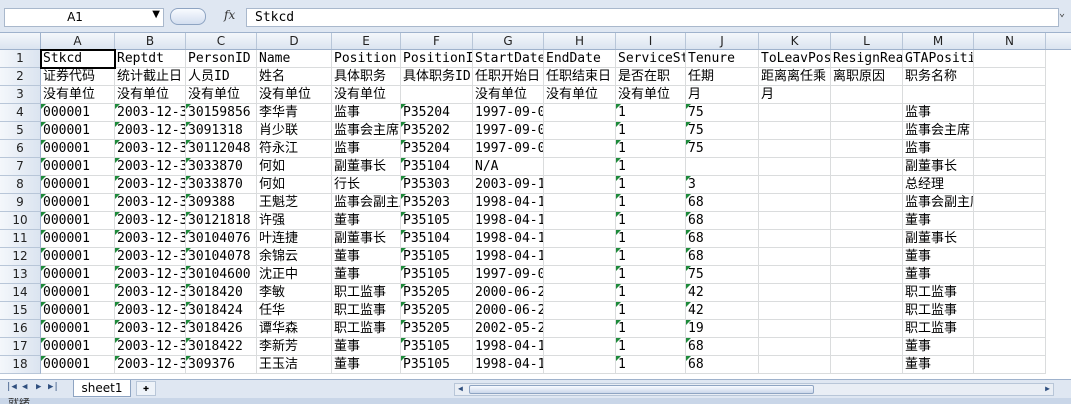  I want to click on insert-sheet-icon: ✚, so click(146, 388).